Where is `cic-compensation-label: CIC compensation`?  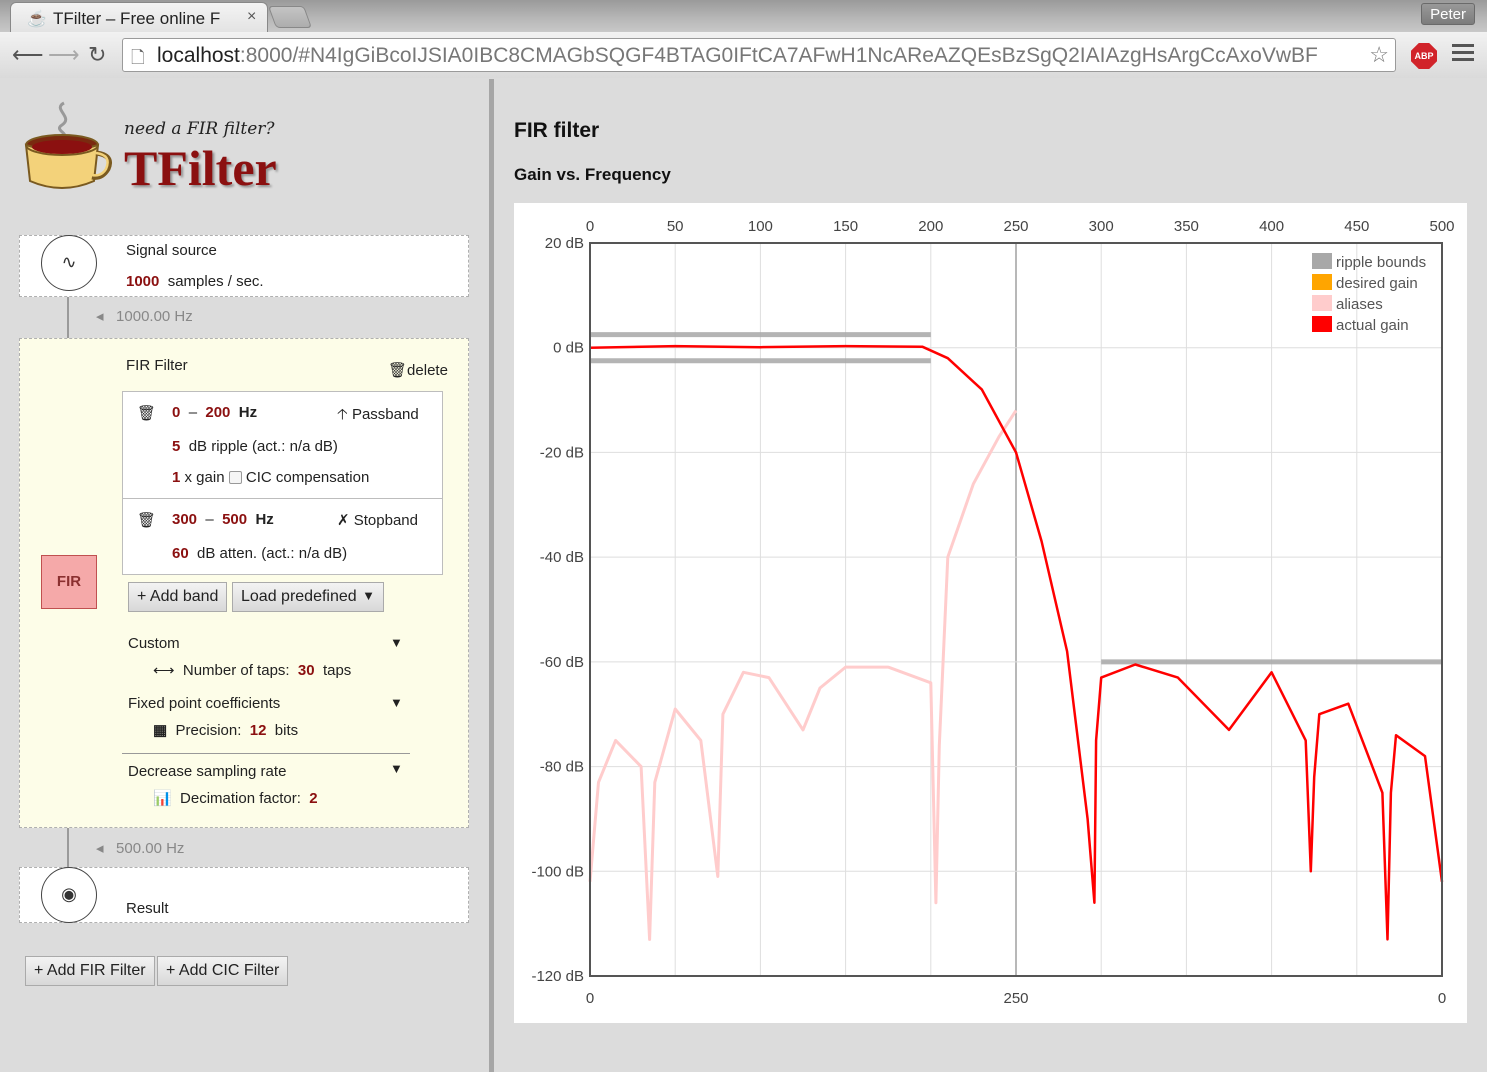 cic-compensation-label: CIC compensation is located at coordinates (307, 477).